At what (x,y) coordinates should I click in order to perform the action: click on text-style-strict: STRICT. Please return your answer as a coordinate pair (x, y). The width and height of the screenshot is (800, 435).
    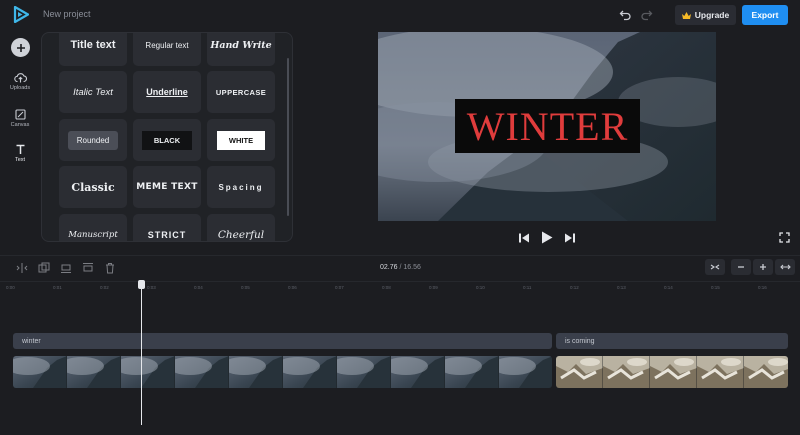
    Looking at the image, I should click on (167, 227).